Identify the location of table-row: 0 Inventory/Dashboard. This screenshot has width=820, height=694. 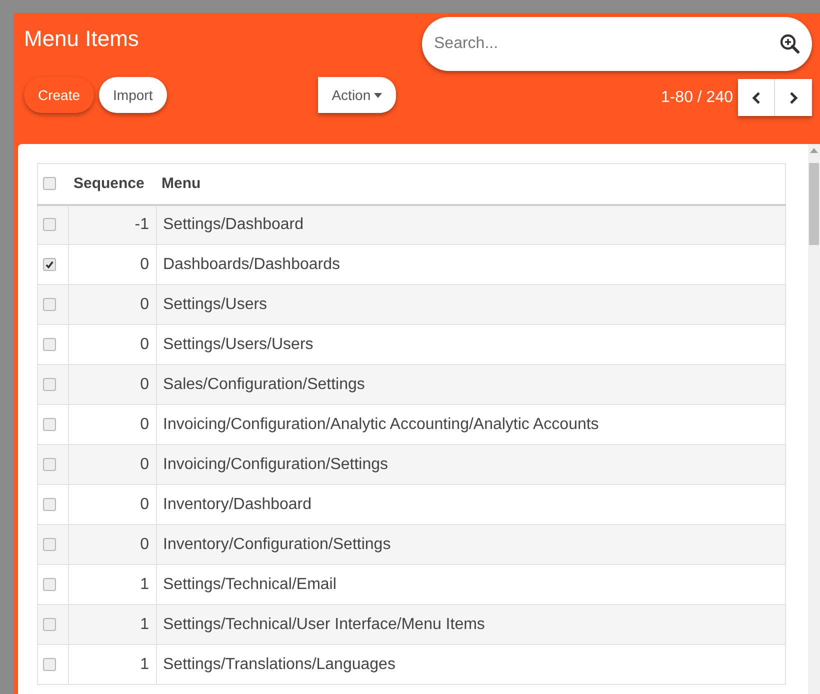
(412, 504).